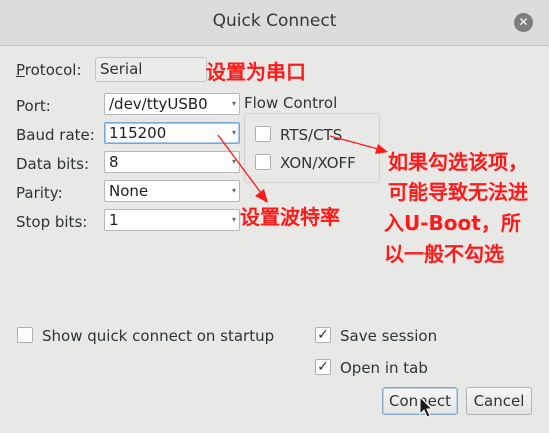 The image size is (549, 433). I want to click on annotation-flow-line-4: 以一般不勾选, so click(444, 254).